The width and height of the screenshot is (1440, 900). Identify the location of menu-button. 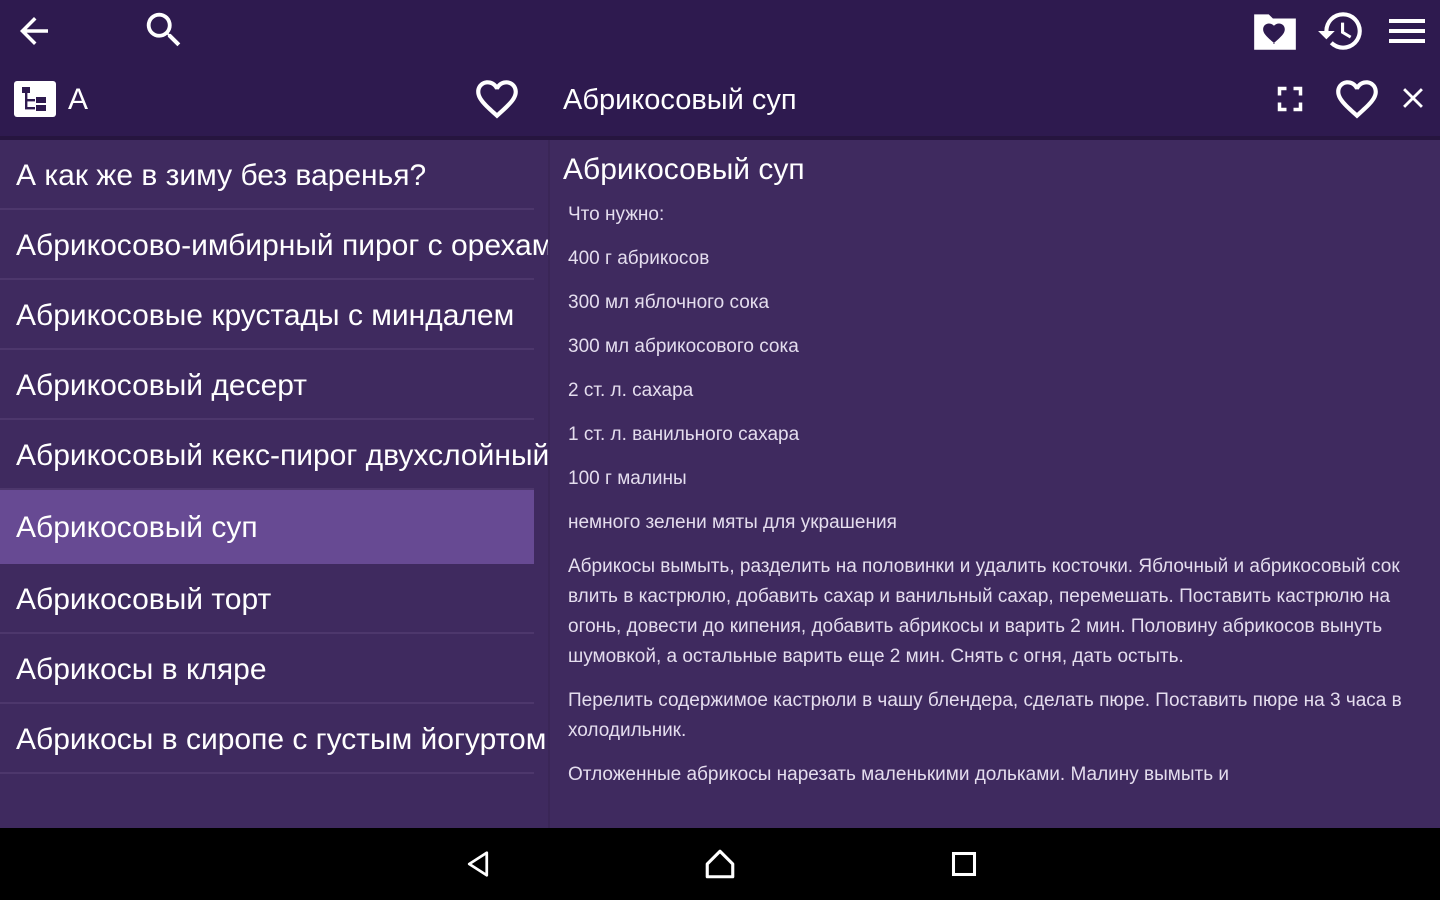
(1407, 31).